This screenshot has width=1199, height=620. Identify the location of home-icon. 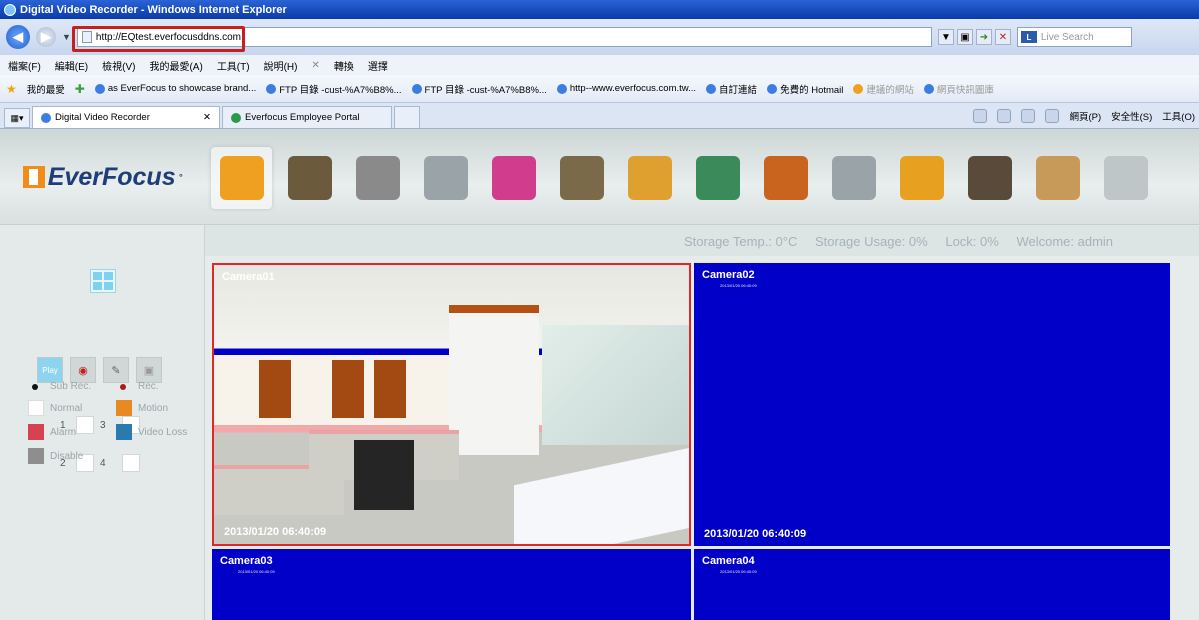
(980, 116).